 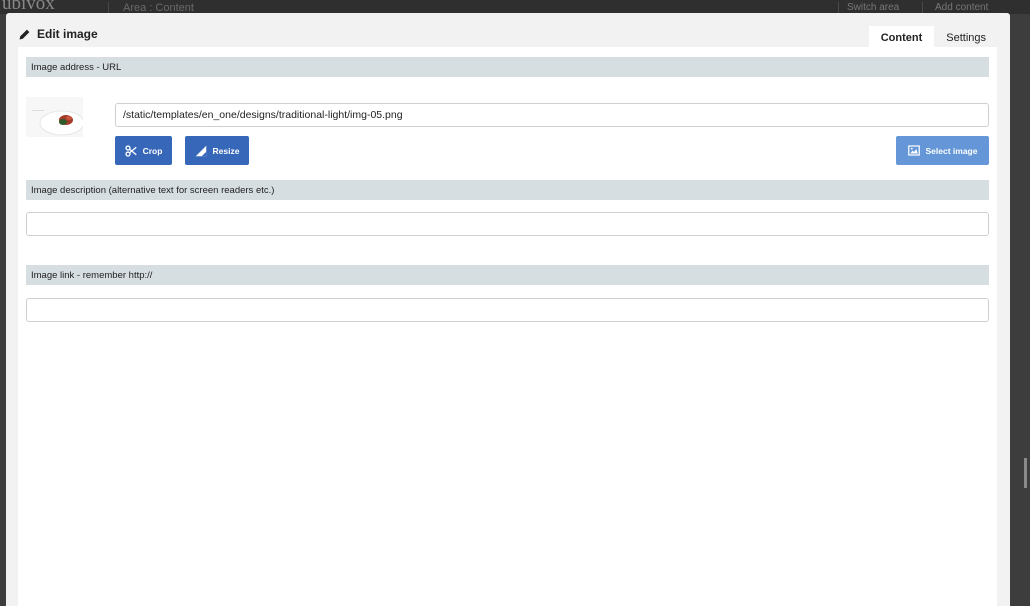 What do you see at coordinates (226, 150) in the screenshot?
I see `resize-button-label: Resize` at bounding box center [226, 150].